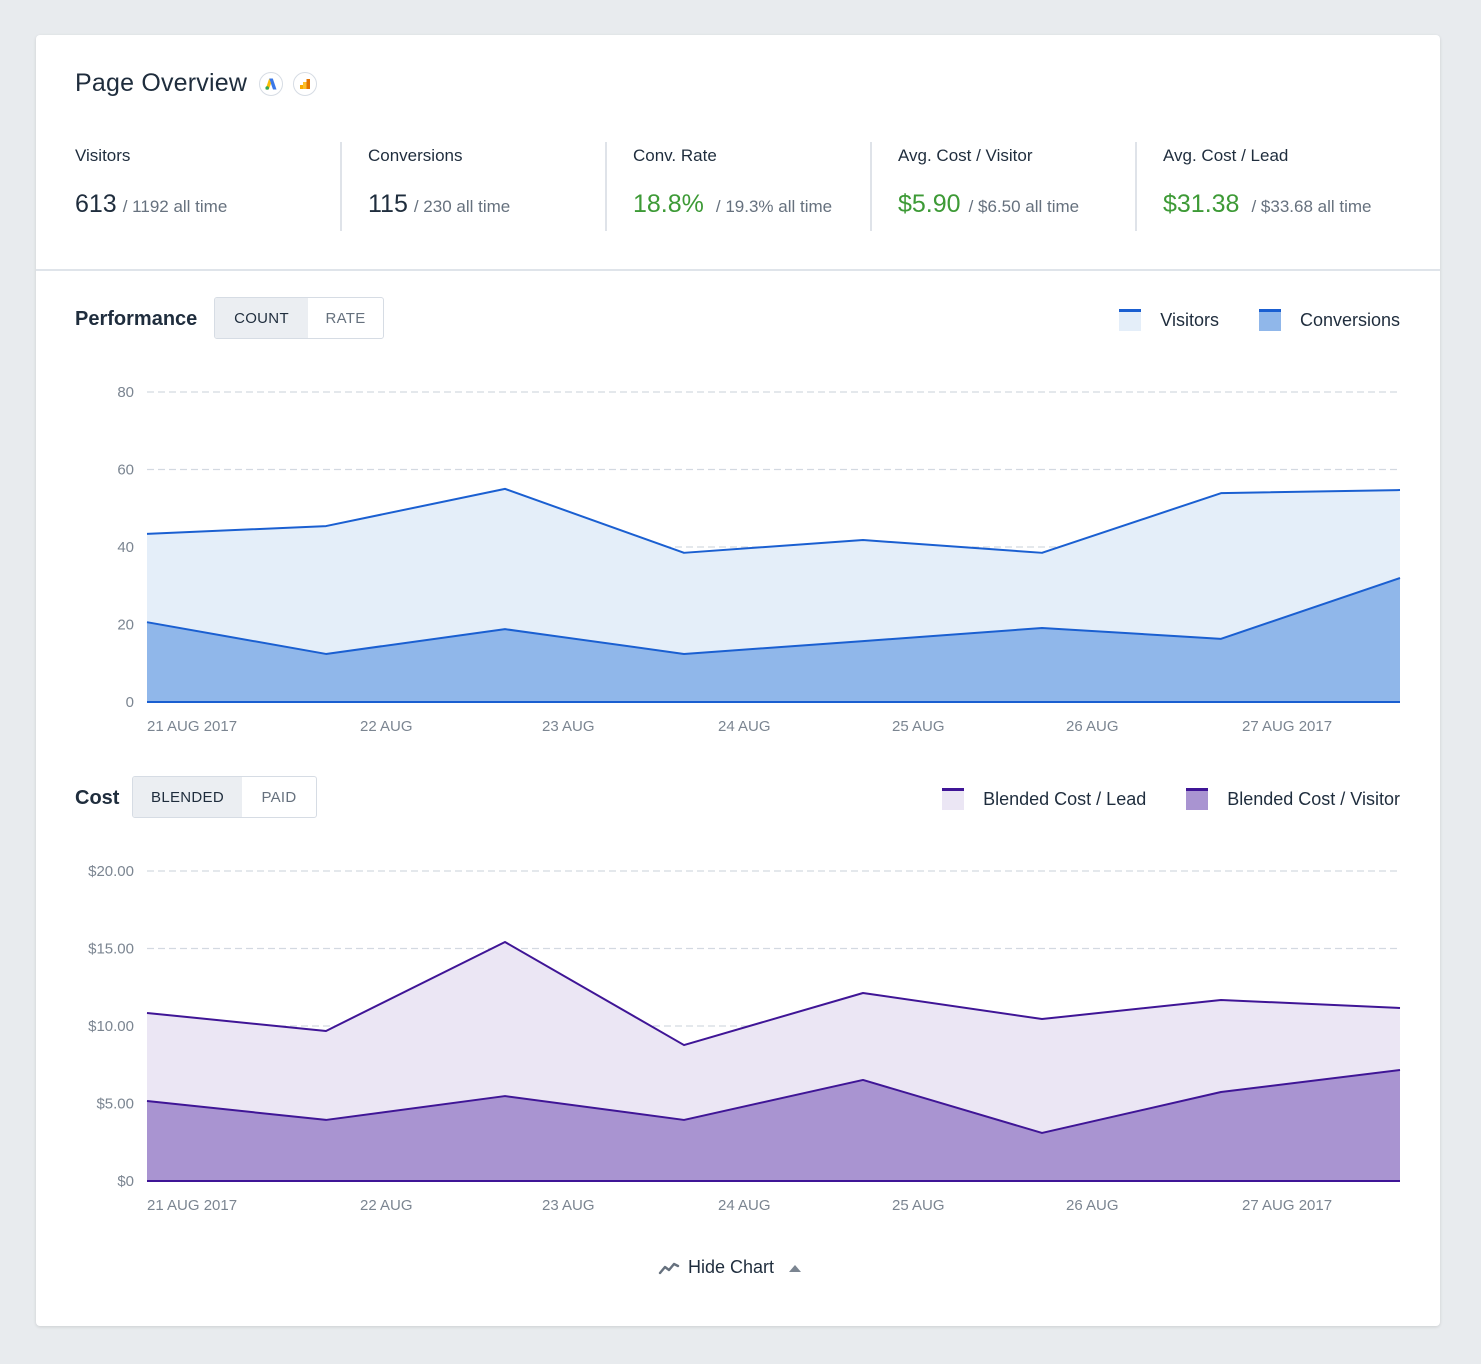  Describe the element at coordinates (125, 547) in the screenshot. I see `y-tick-label: 40` at that location.